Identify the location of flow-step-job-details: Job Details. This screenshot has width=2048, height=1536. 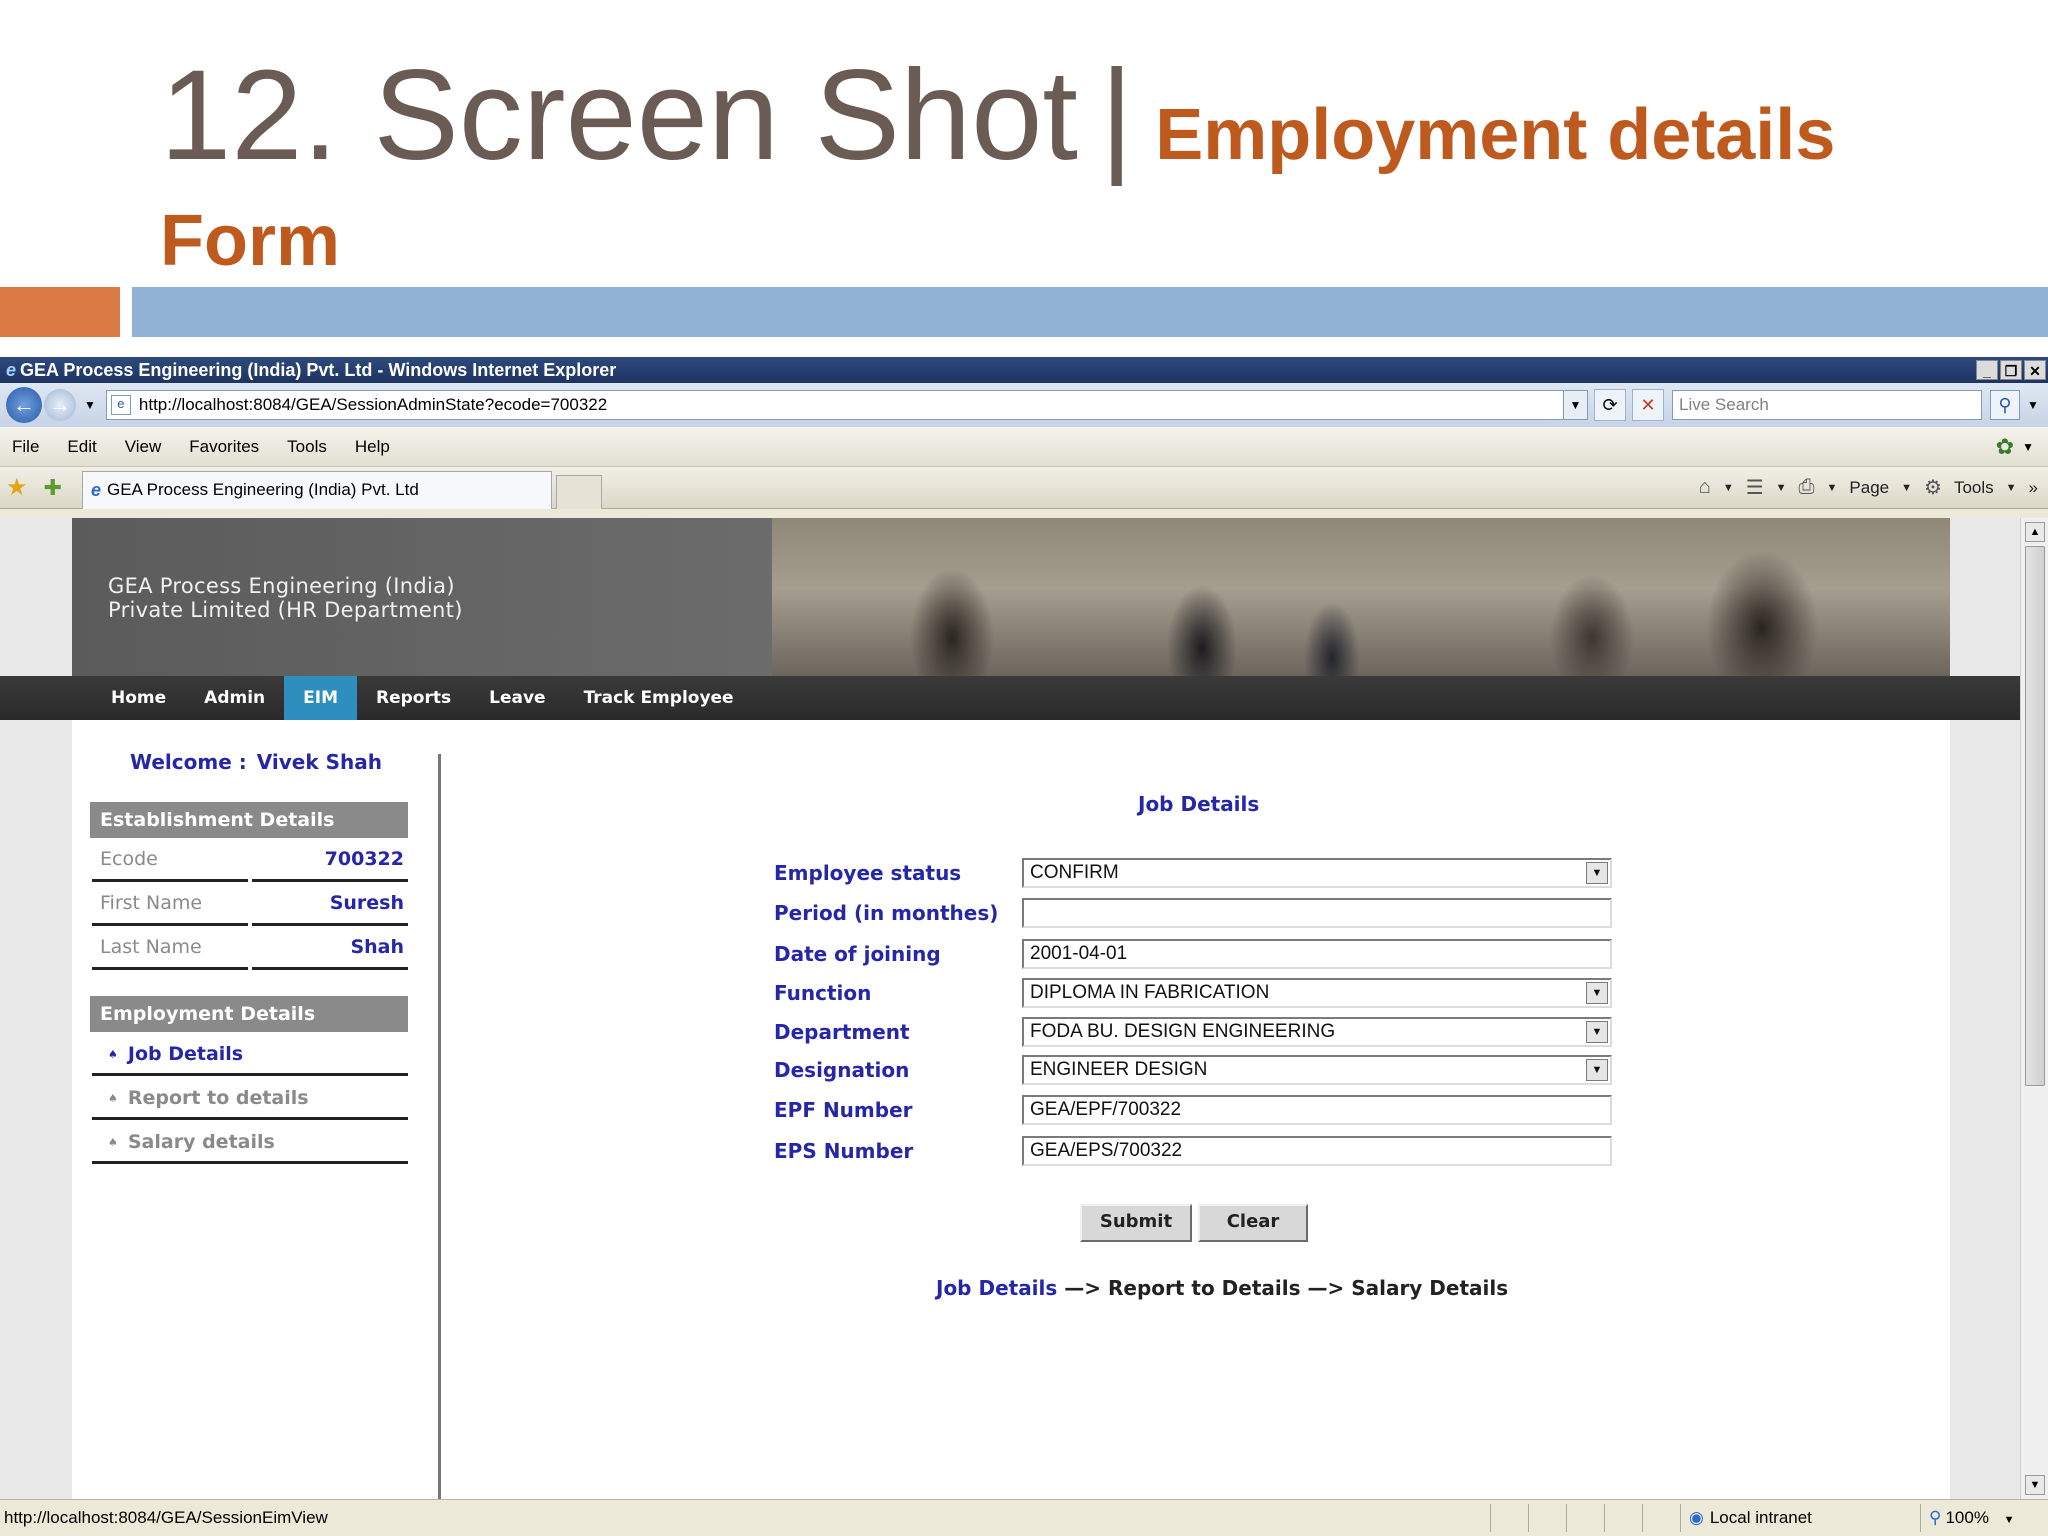
(996, 1288).